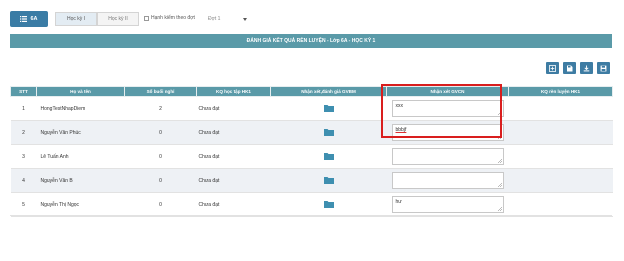 Image resolution: width=624 pixels, height=261 pixels. I want to click on cell-name: Nguyễn Thị Ngọc, so click(80, 204).